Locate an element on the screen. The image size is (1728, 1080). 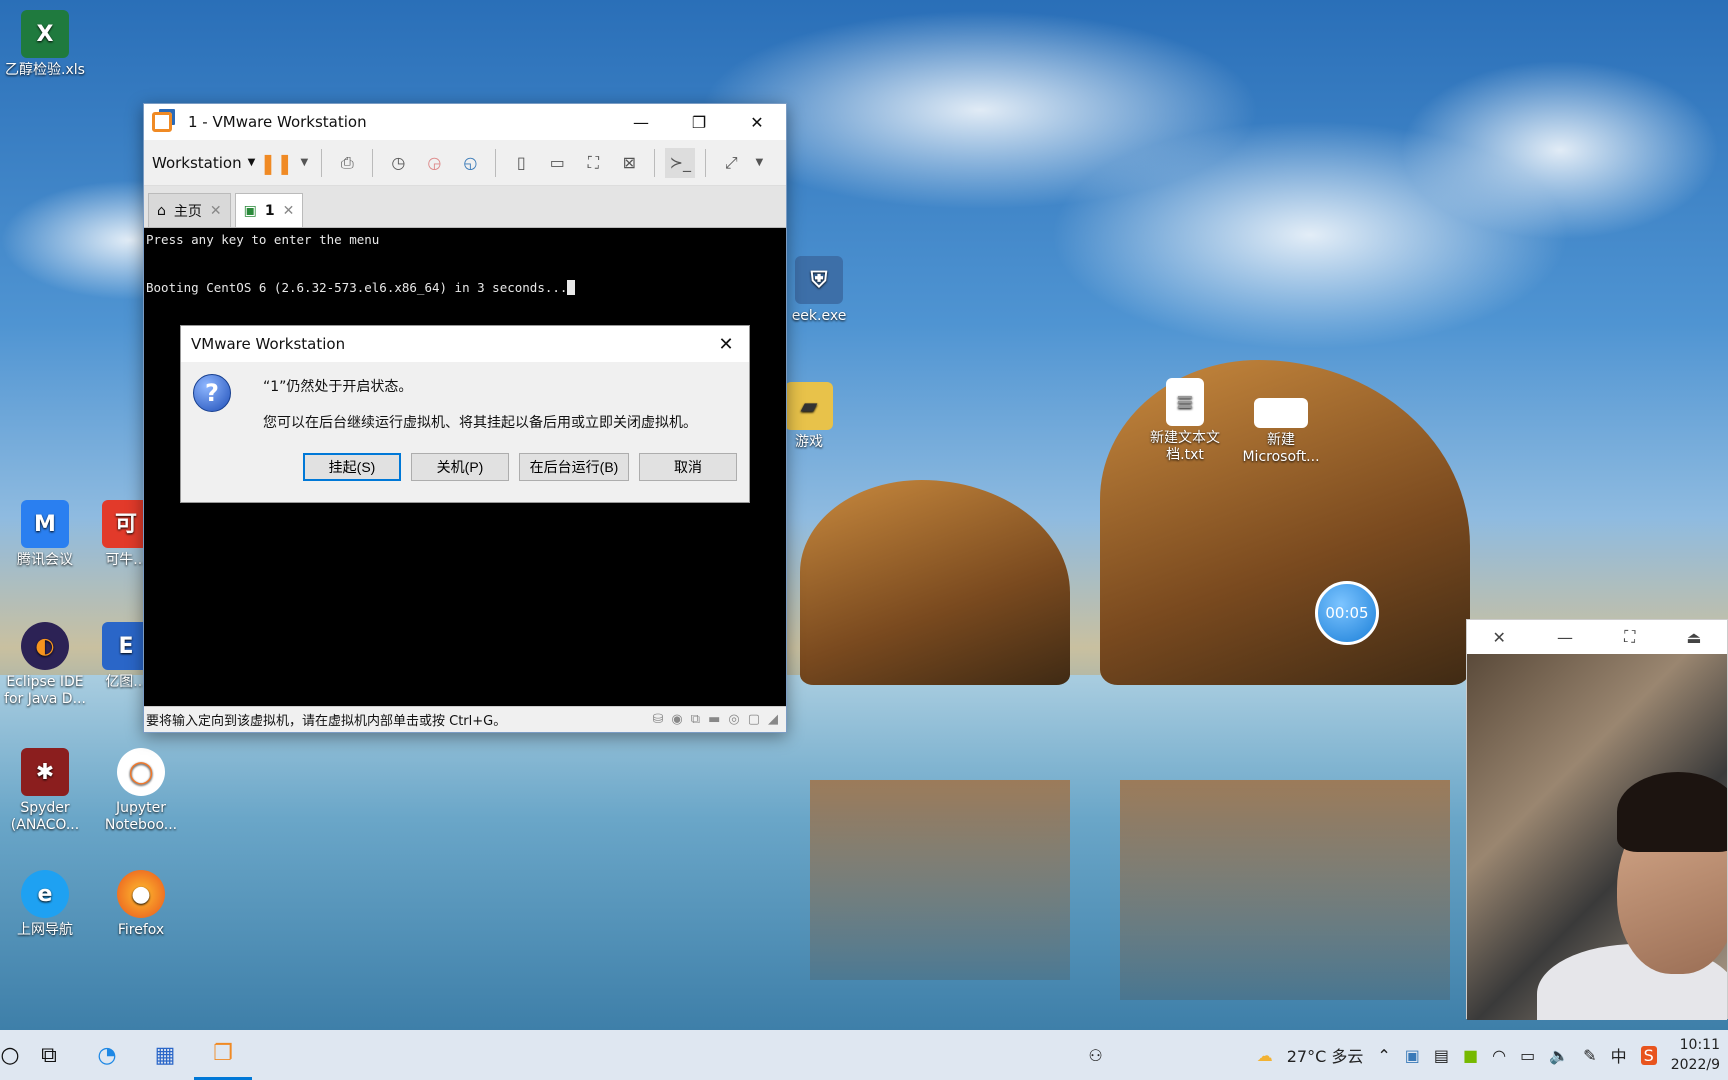
sound-icon: ◎ is located at coordinates (733, 719).